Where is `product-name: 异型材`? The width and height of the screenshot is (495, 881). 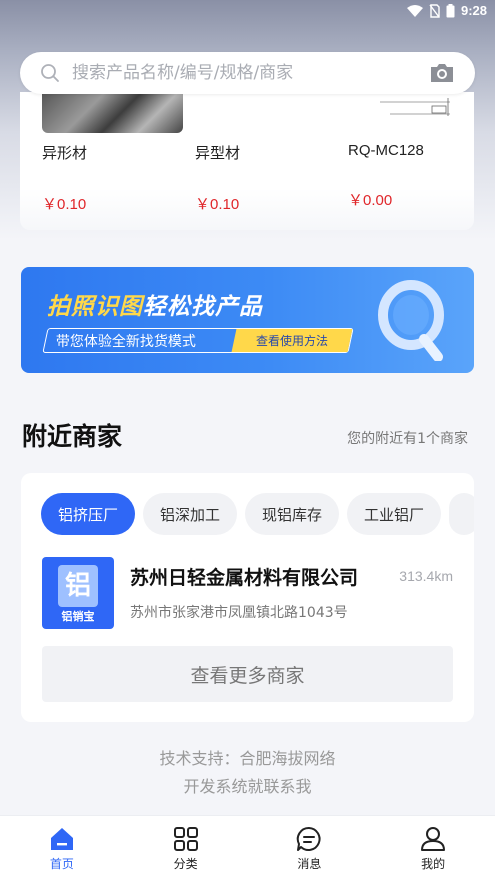 product-name: 异型材 is located at coordinates (218, 153).